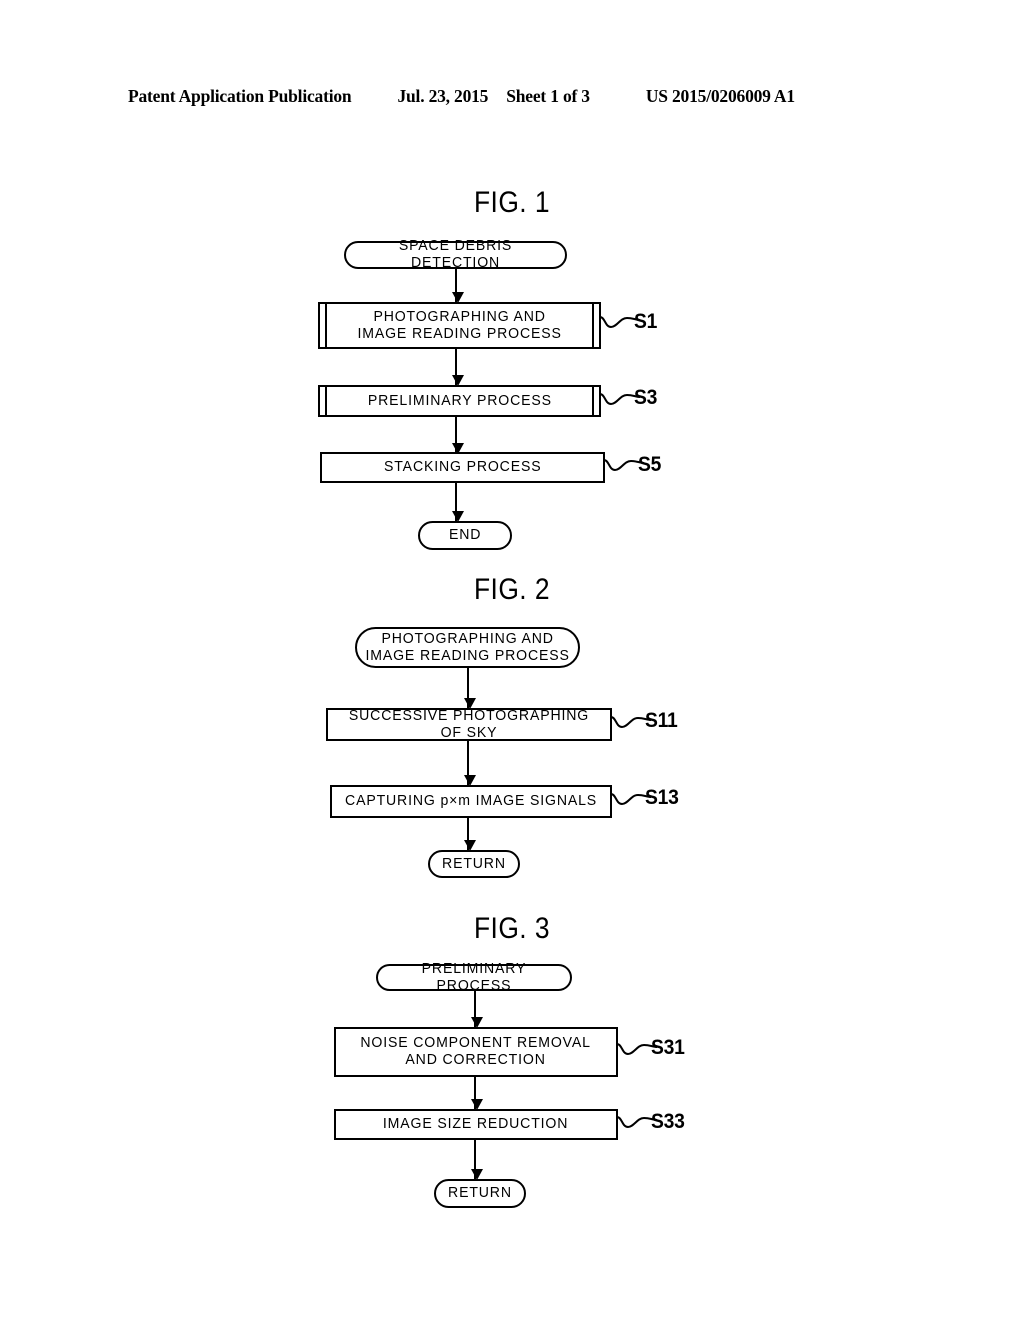 The image size is (1024, 1320). What do you see at coordinates (650, 464) in the screenshot?
I see `fig1-s5-step-label: S5` at bounding box center [650, 464].